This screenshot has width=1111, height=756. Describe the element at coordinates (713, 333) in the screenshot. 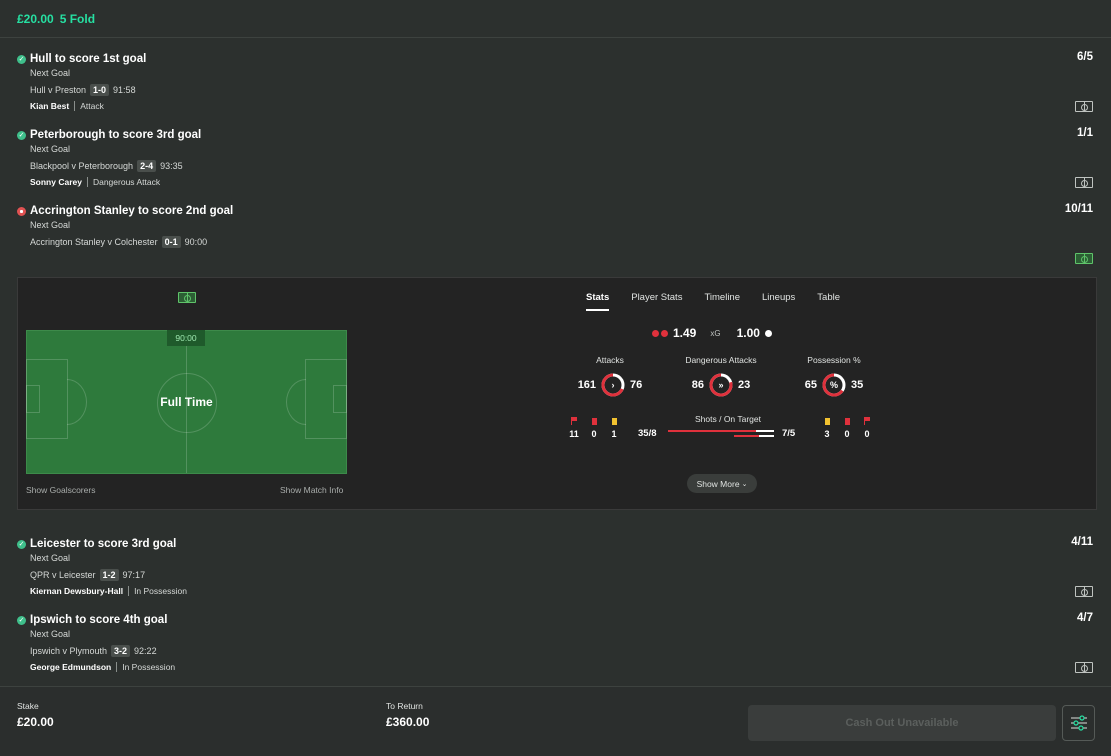

I see `xg-row: 1.49 xG 1.00` at that location.